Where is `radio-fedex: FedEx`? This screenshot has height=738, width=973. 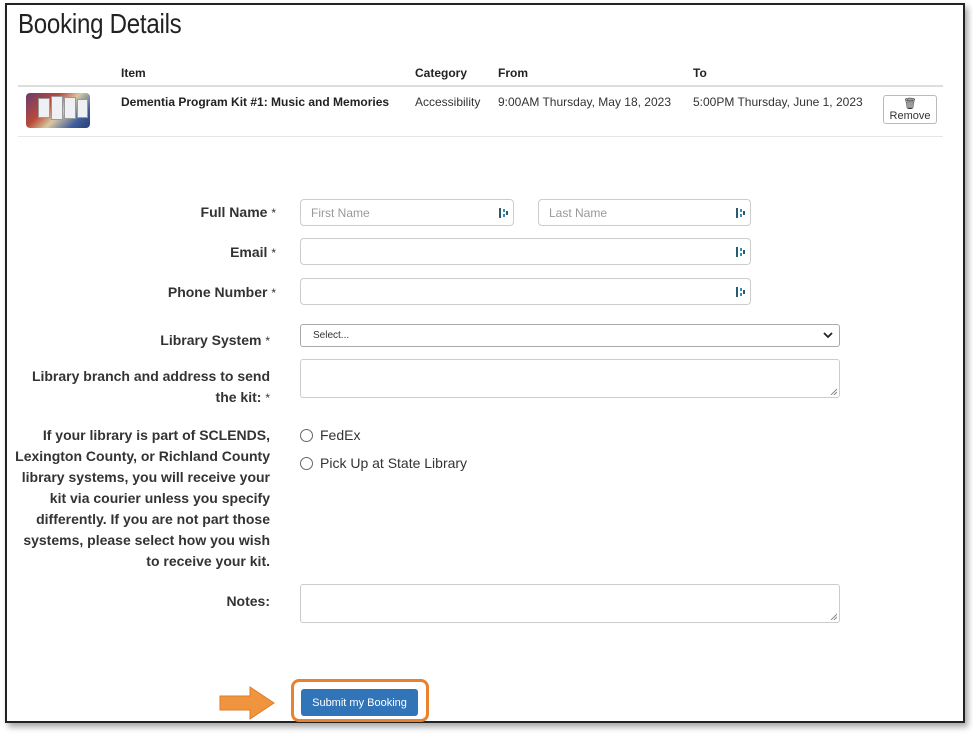 radio-fedex: FedEx is located at coordinates (330, 435).